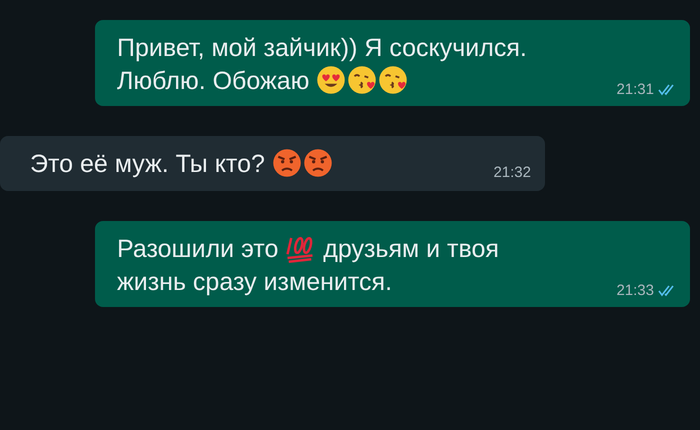  Describe the element at coordinates (635, 290) in the screenshot. I see `message-time: 21:33` at that location.